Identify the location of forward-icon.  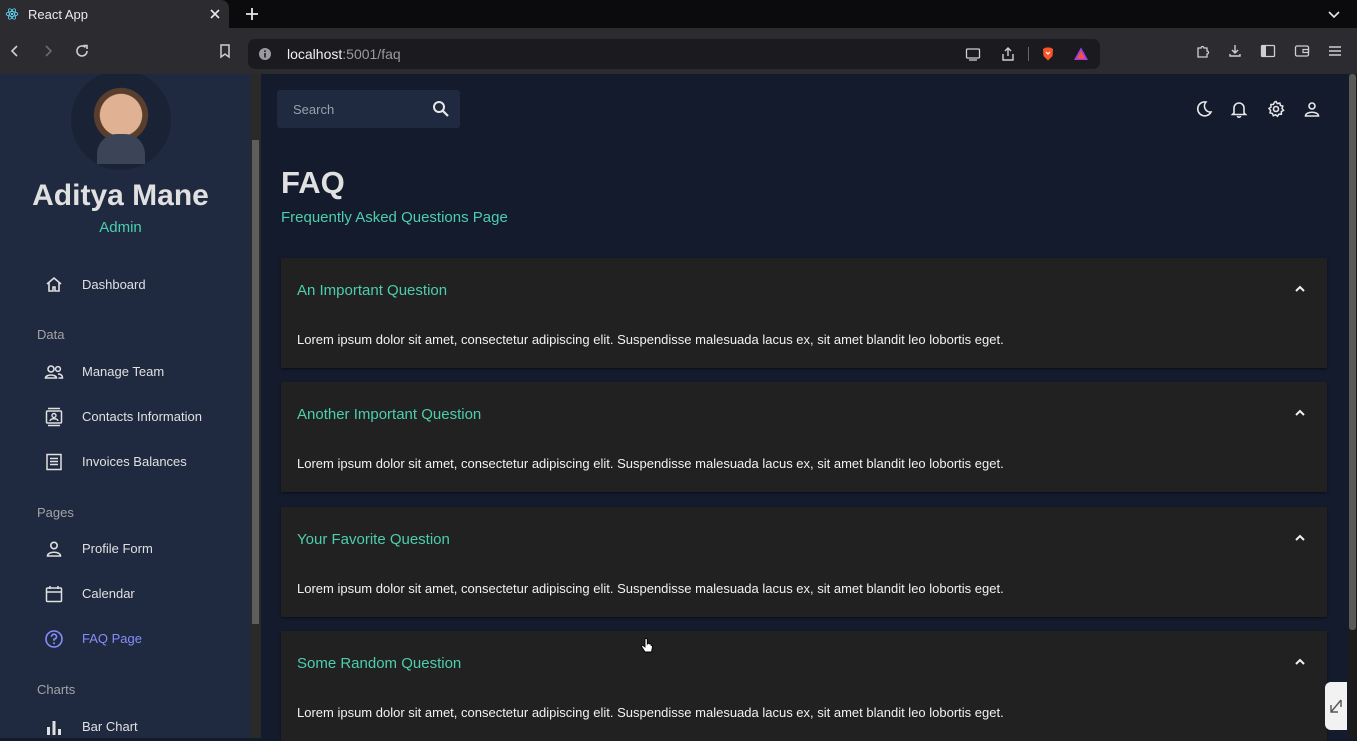
(48, 51).